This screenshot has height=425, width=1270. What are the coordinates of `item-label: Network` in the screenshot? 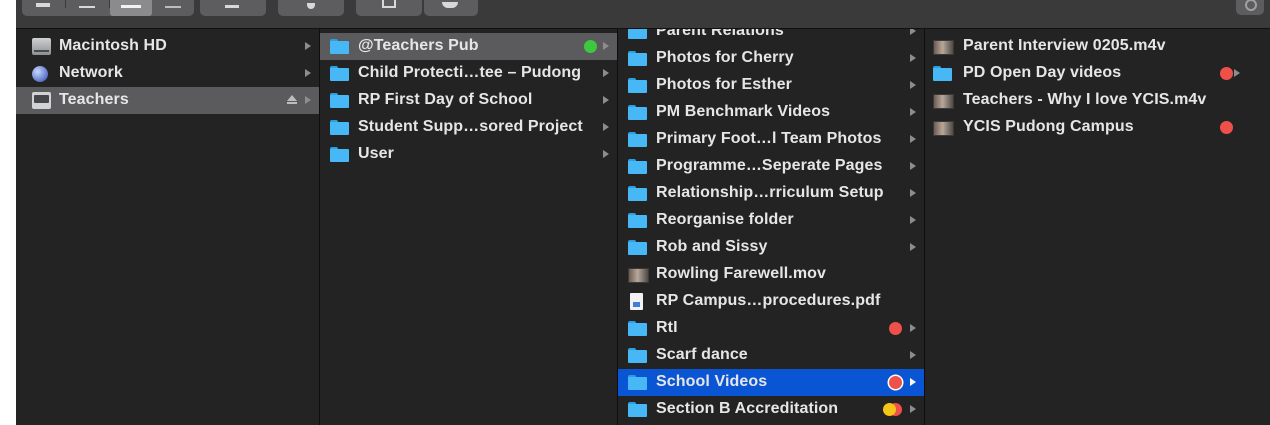 It's located at (91, 72).